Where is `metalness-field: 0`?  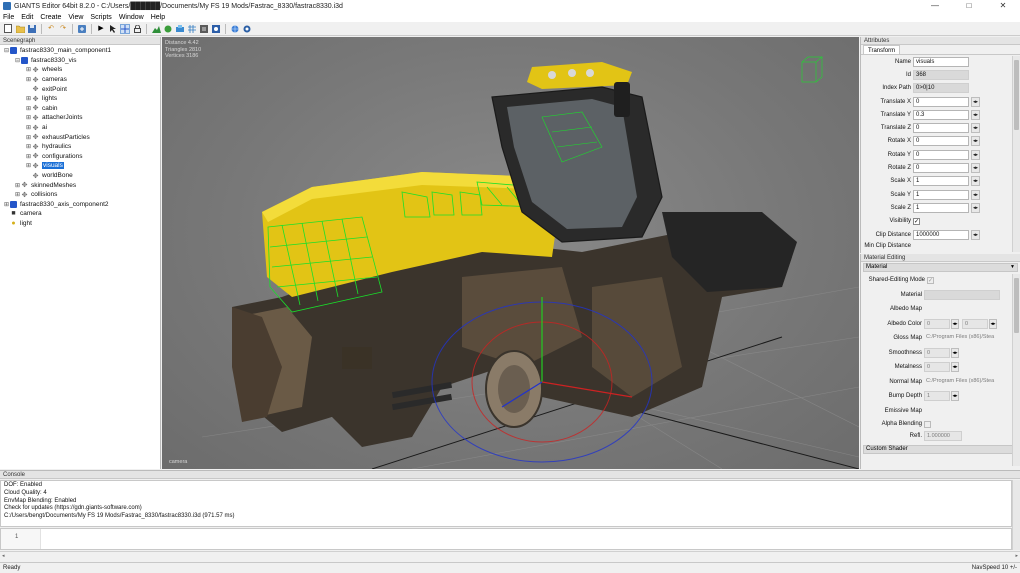 metalness-field: 0 is located at coordinates (937, 367).